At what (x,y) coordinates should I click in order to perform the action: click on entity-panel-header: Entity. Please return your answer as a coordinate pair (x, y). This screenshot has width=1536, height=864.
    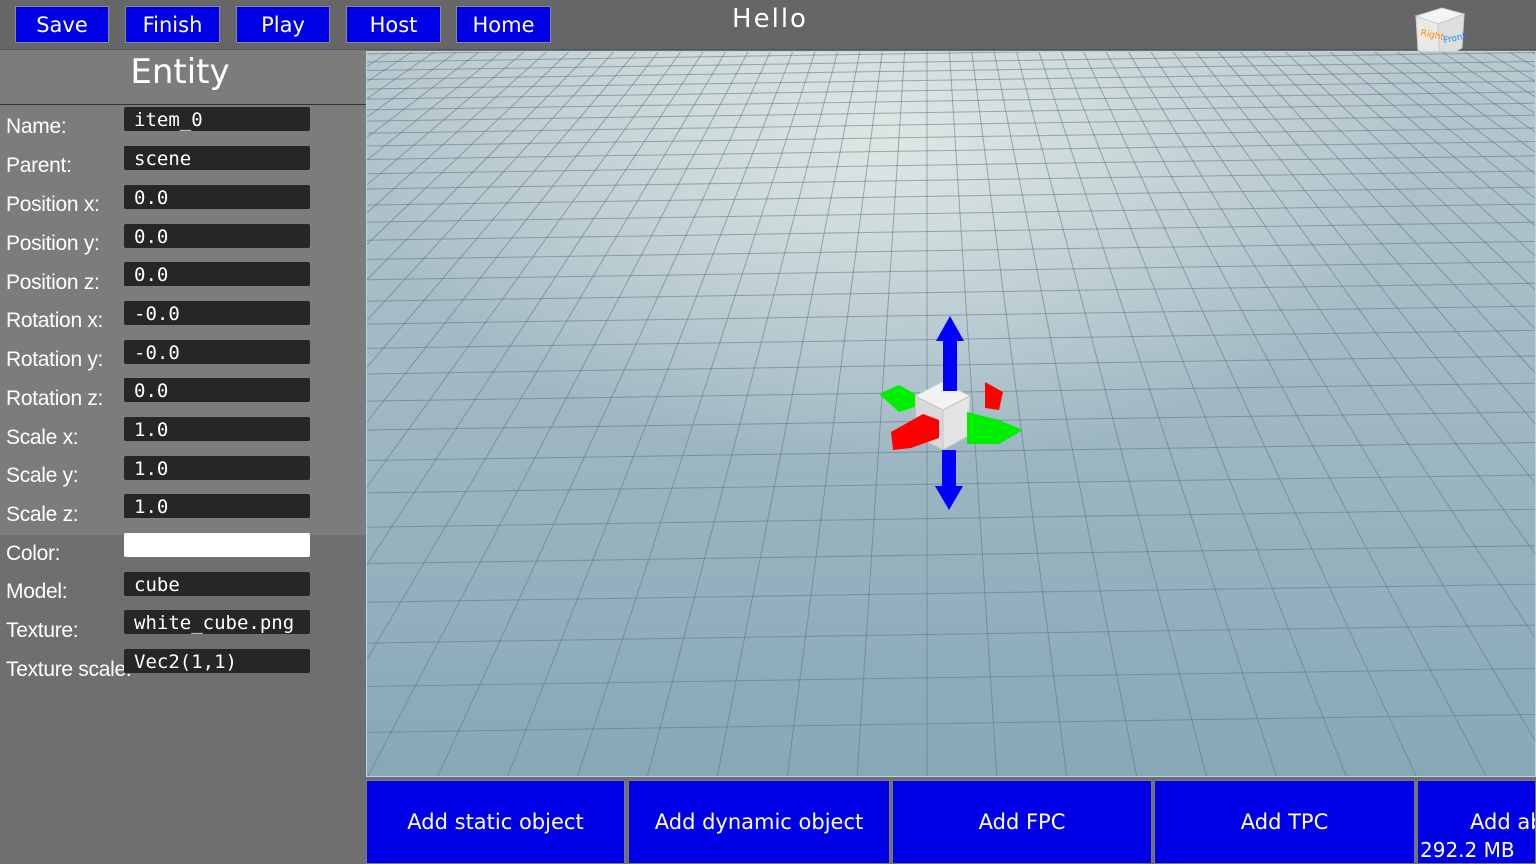
    Looking at the image, I should click on (183, 77).